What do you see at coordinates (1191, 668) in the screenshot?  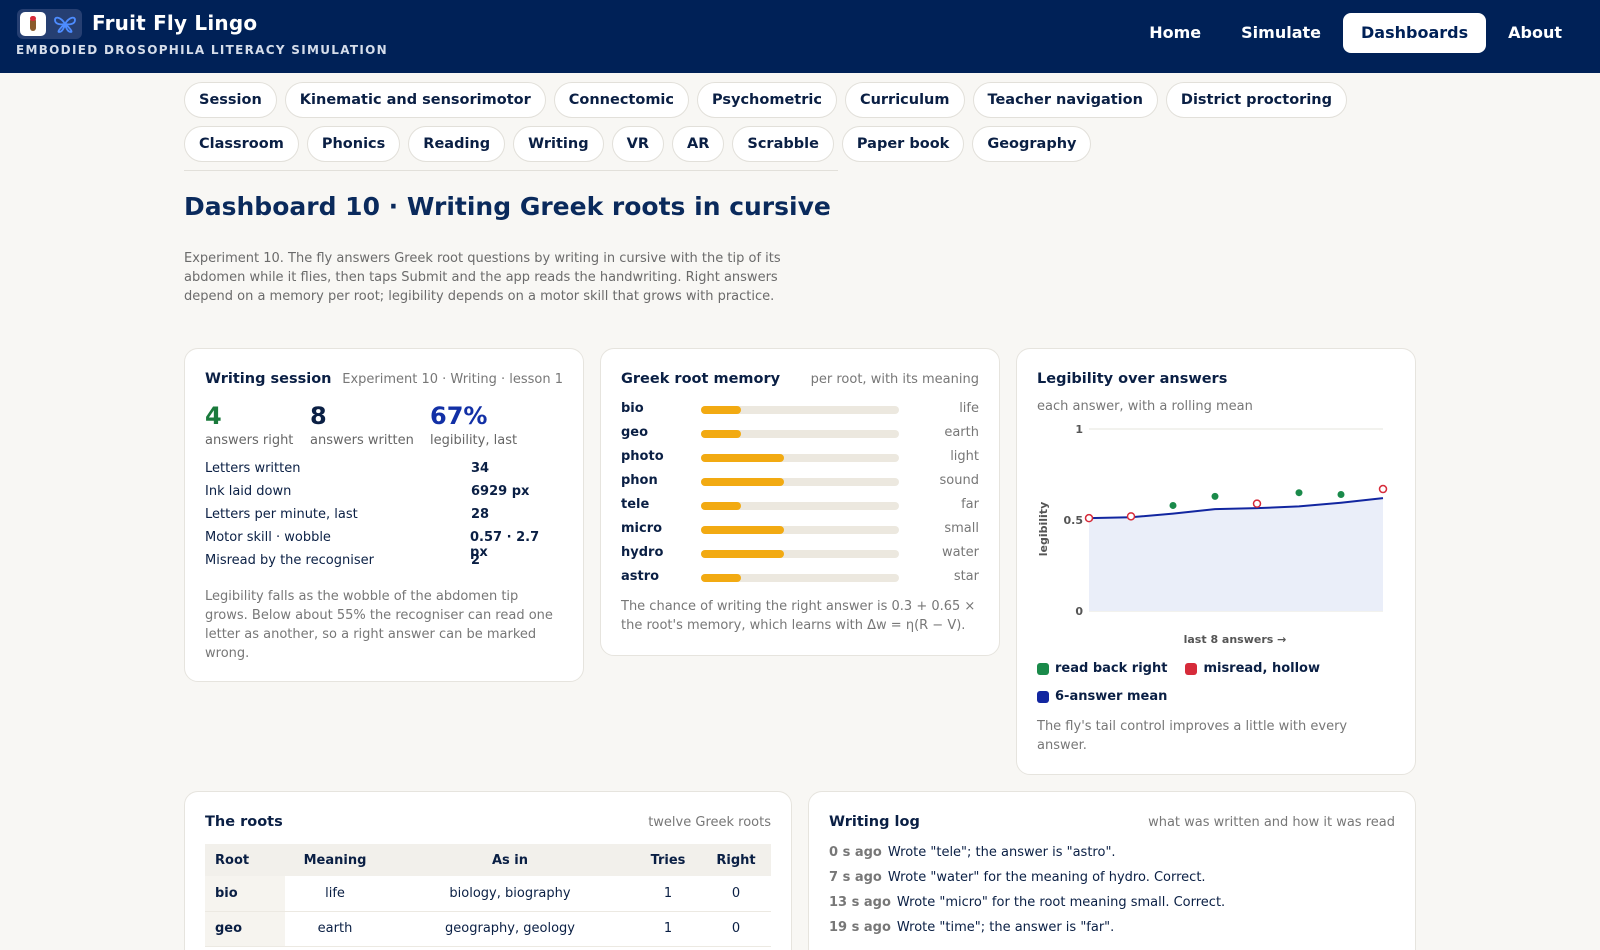 I see `legend-swatch` at bounding box center [1191, 668].